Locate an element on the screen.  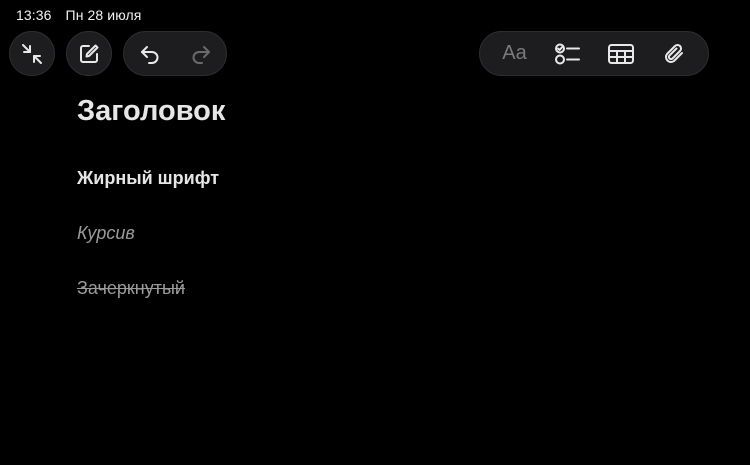
checklist-icon is located at coordinates (568, 54).